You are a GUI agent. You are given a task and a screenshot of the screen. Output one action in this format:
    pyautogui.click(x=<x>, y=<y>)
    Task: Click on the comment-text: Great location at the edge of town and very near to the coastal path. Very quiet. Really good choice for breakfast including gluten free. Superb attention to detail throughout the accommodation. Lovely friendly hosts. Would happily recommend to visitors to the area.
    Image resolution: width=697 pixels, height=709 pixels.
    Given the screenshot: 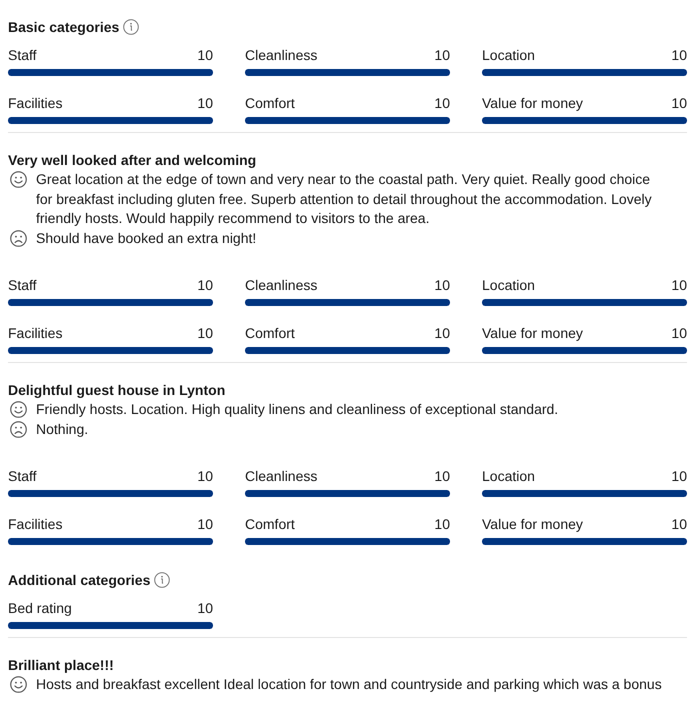 What is the action you would take?
    pyautogui.click(x=344, y=199)
    